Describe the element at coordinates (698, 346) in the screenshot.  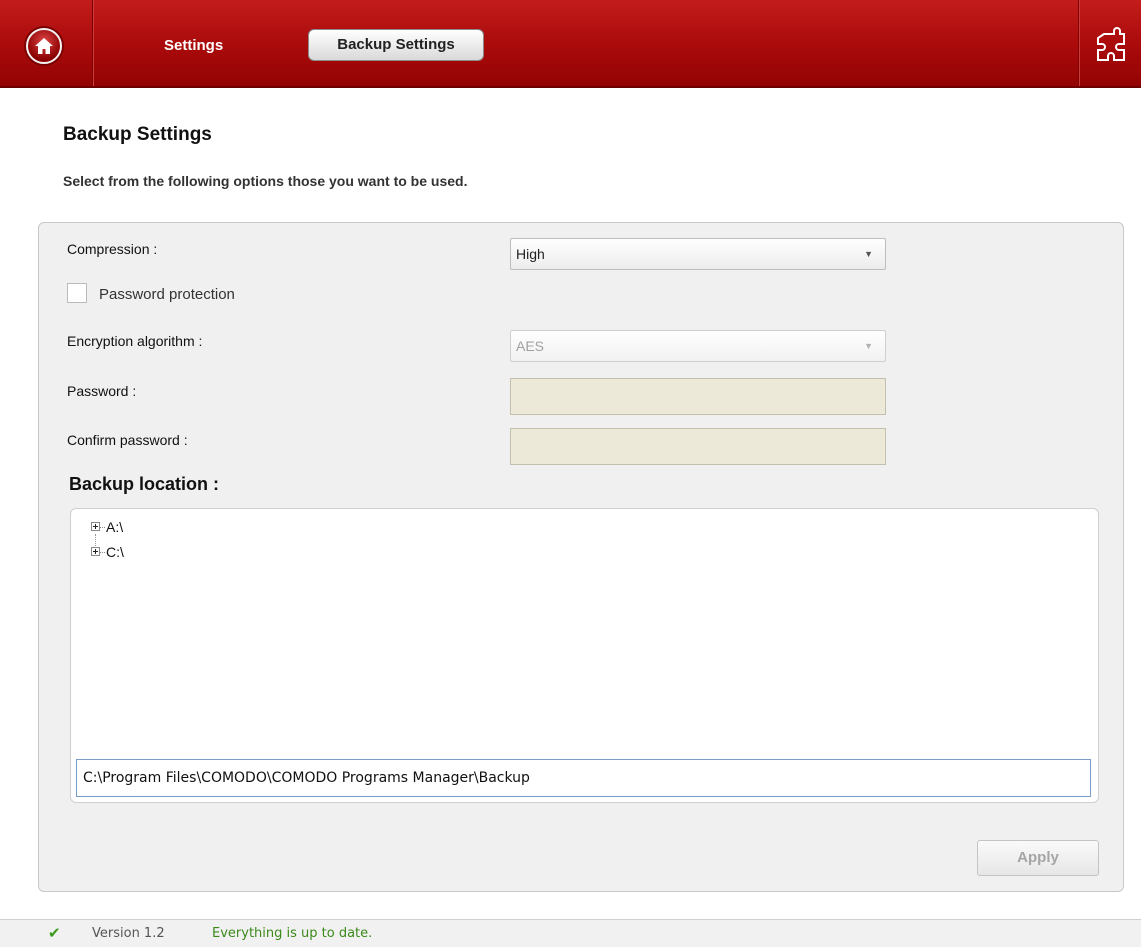
I see `encryption-dropdown: AES ▼` at that location.